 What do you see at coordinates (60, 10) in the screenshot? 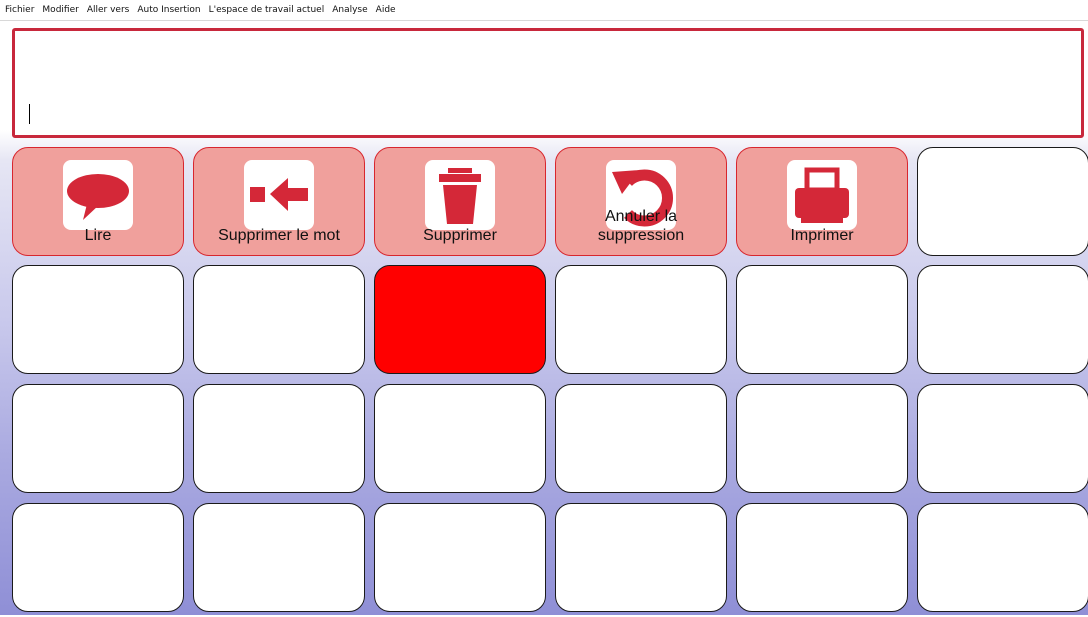
I see `menu-modifier: Modifier` at bounding box center [60, 10].